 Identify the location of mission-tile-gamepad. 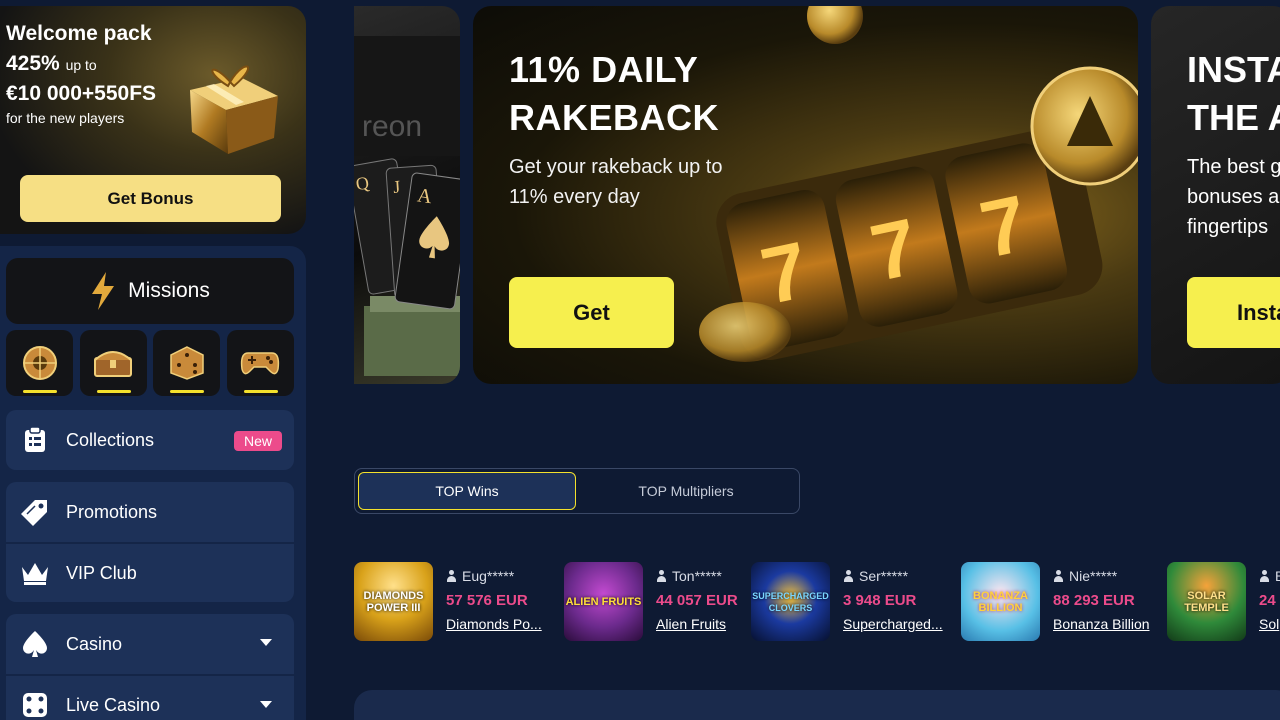
(260, 363).